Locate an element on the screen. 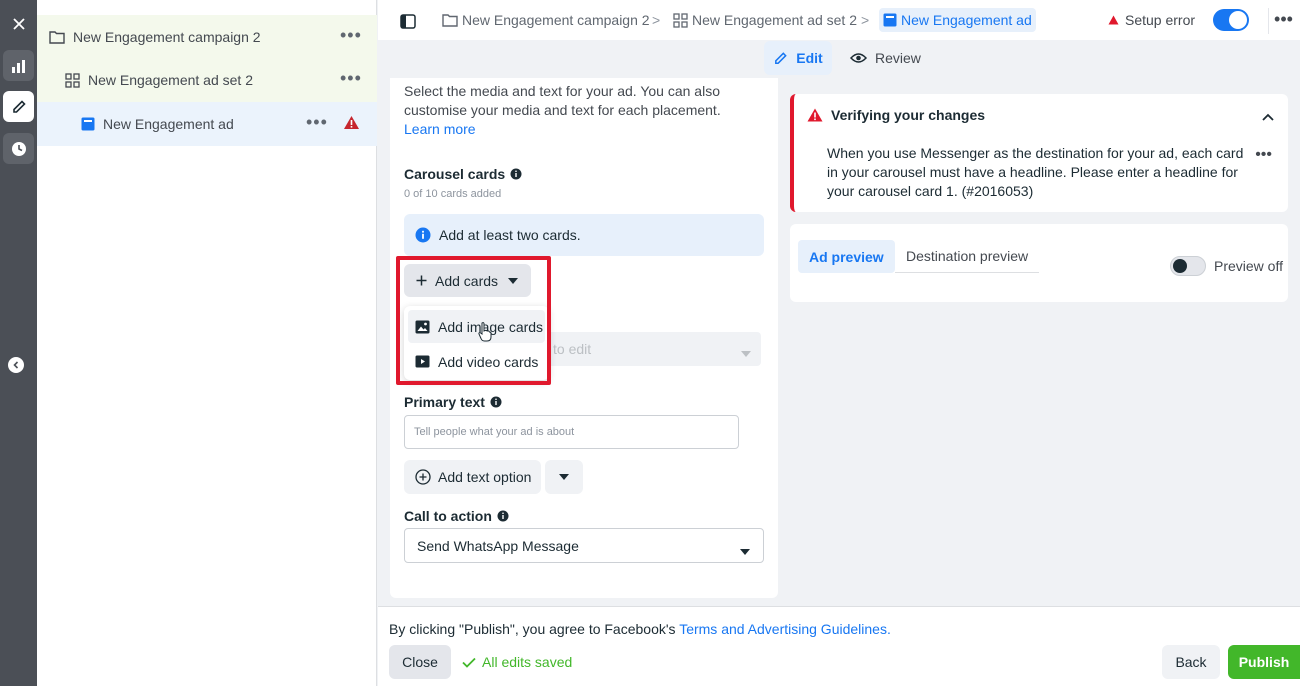 The height and width of the screenshot is (686, 1300). carousel-cards-title: Carousel cards is located at coordinates (463, 174).